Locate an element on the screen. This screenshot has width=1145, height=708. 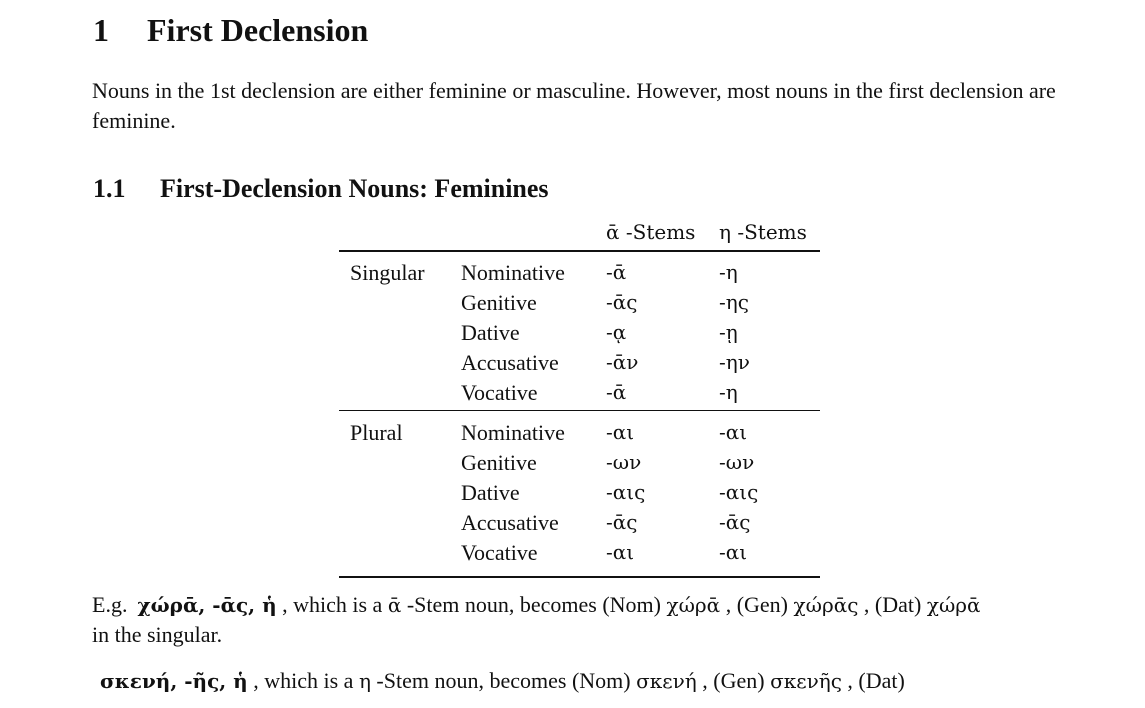
alpha-ending: -ων is located at coordinates (624, 462).